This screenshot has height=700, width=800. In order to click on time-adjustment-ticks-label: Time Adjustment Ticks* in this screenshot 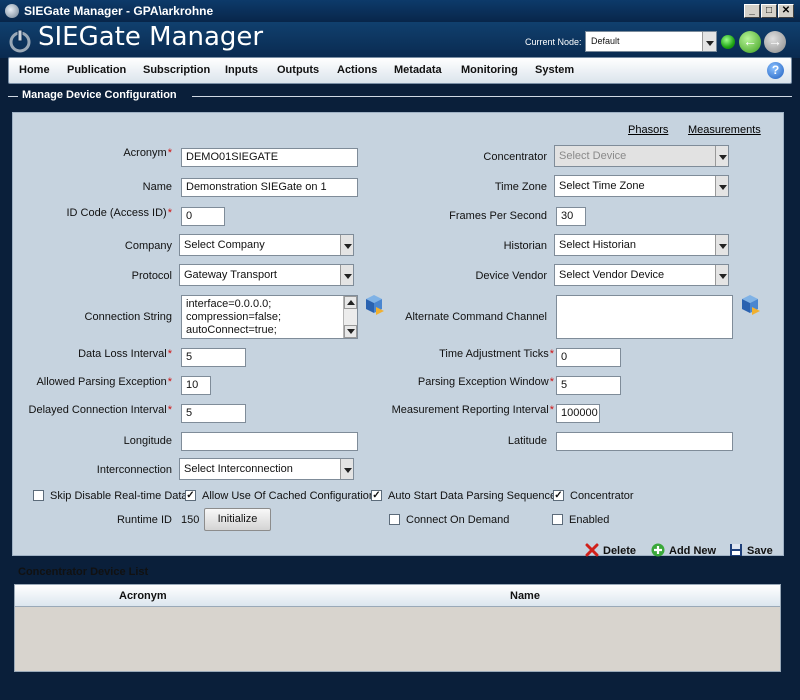, I will do `click(496, 354)`.